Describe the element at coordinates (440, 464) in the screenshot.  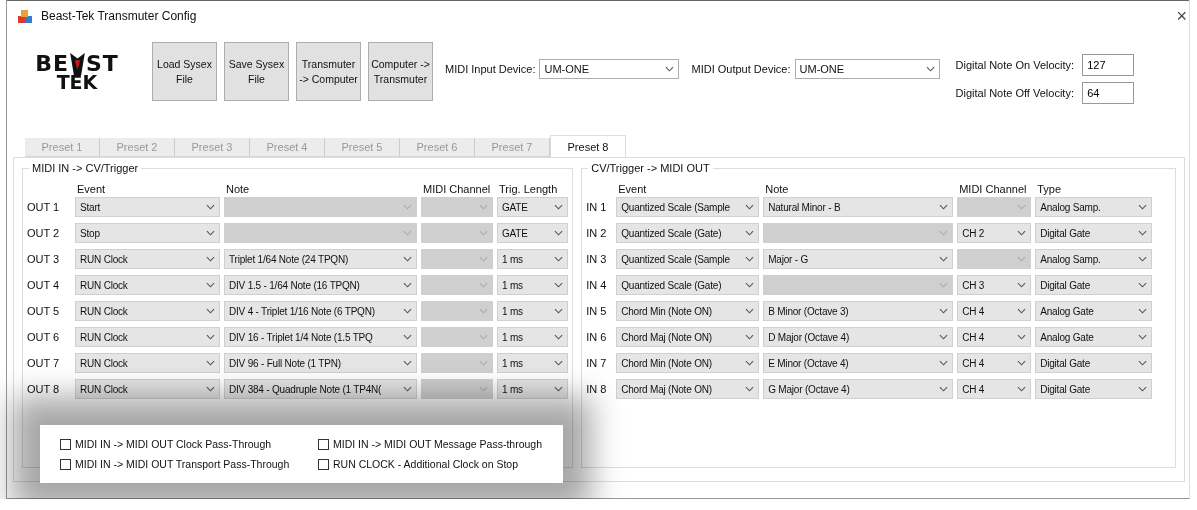
I see `checkbox-option: RUN CLOCK - Additional Clock on Stop` at that location.